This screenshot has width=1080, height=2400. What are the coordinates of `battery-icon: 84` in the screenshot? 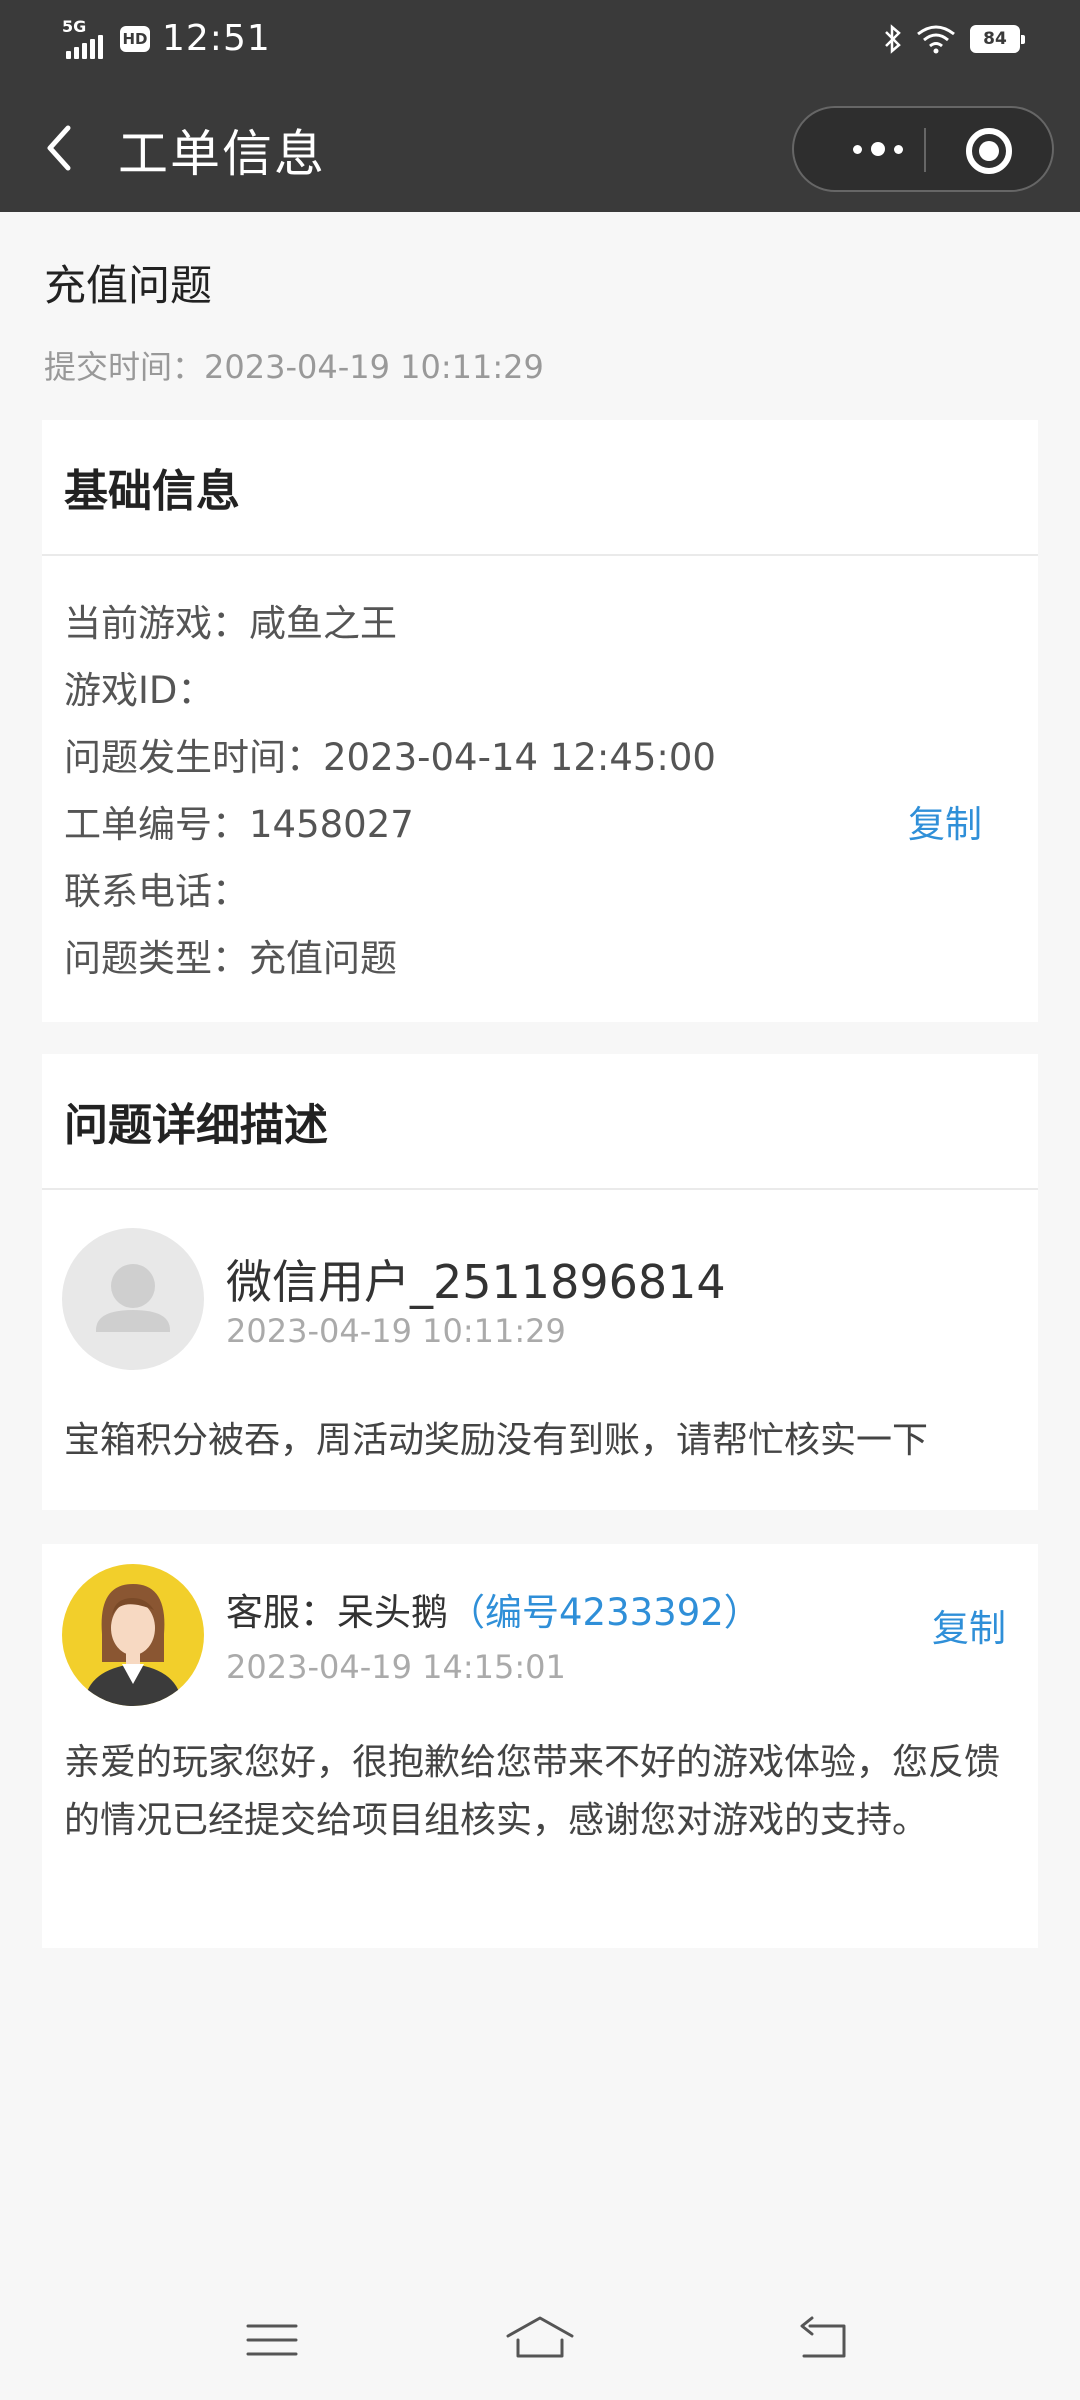 It's located at (997, 39).